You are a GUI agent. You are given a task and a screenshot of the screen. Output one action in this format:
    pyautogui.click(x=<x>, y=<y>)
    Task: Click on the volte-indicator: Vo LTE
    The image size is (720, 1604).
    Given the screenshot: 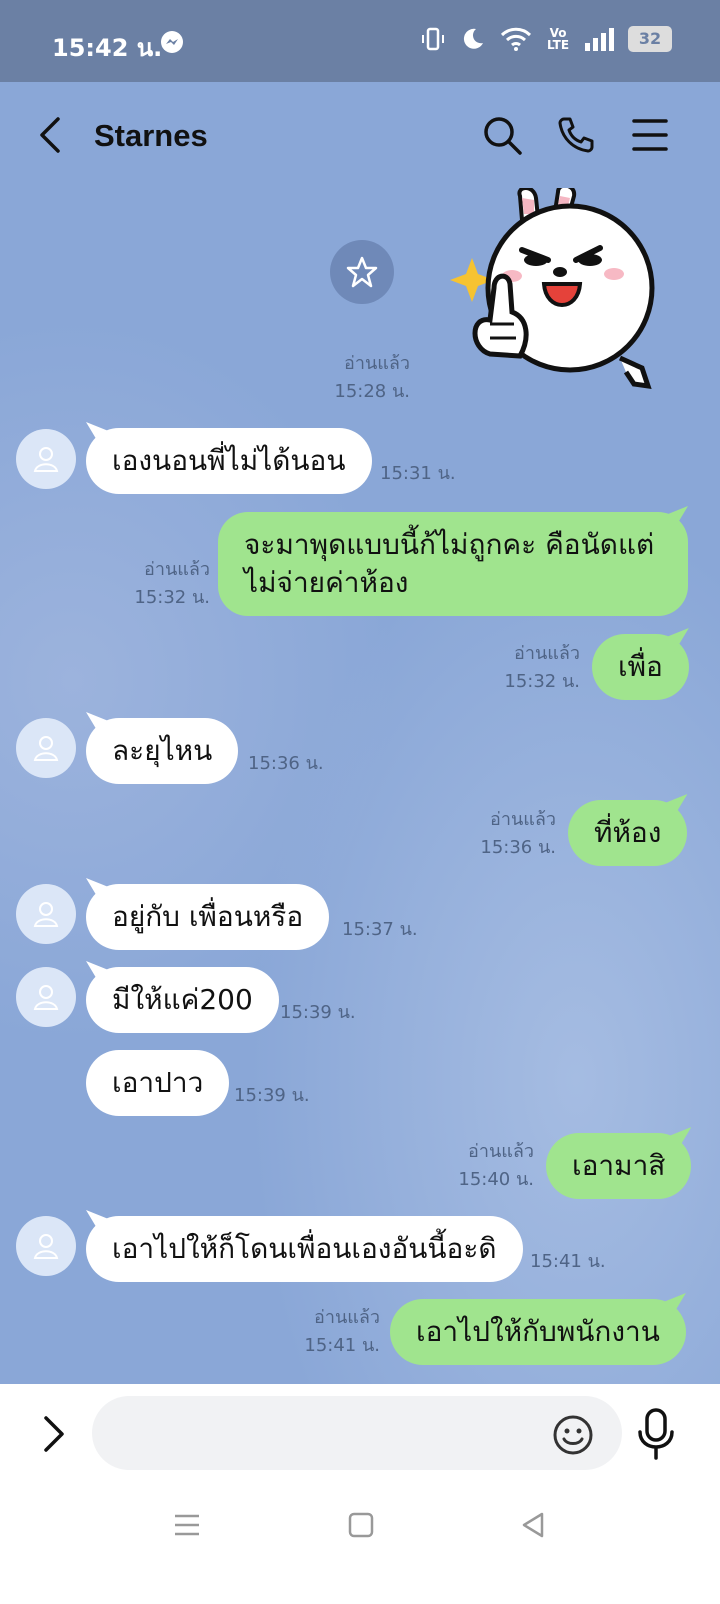 What is the action you would take?
    pyautogui.click(x=558, y=39)
    